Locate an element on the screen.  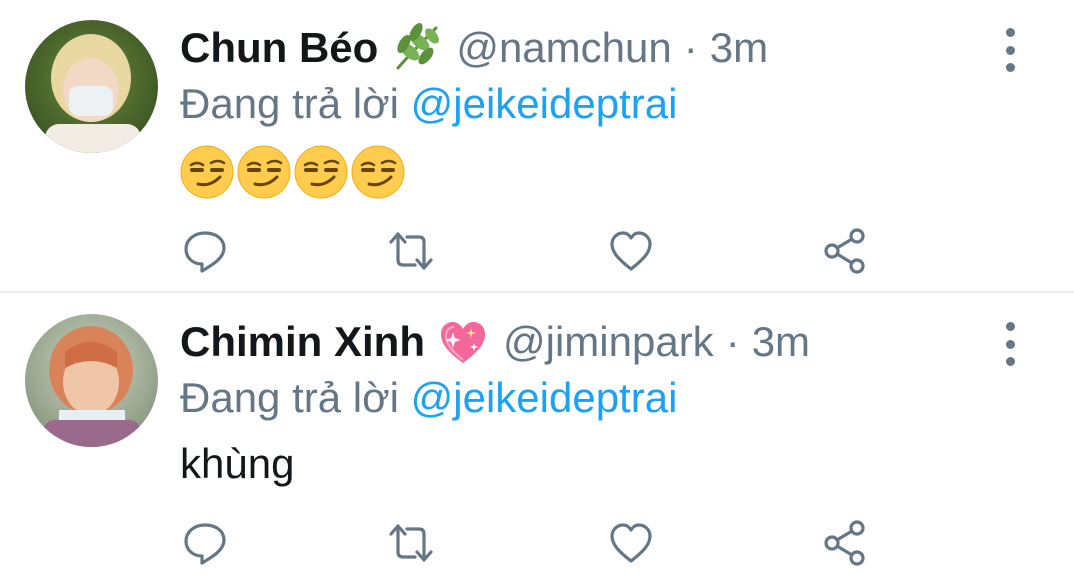
reply-icon is located at coordinates (205, 543).